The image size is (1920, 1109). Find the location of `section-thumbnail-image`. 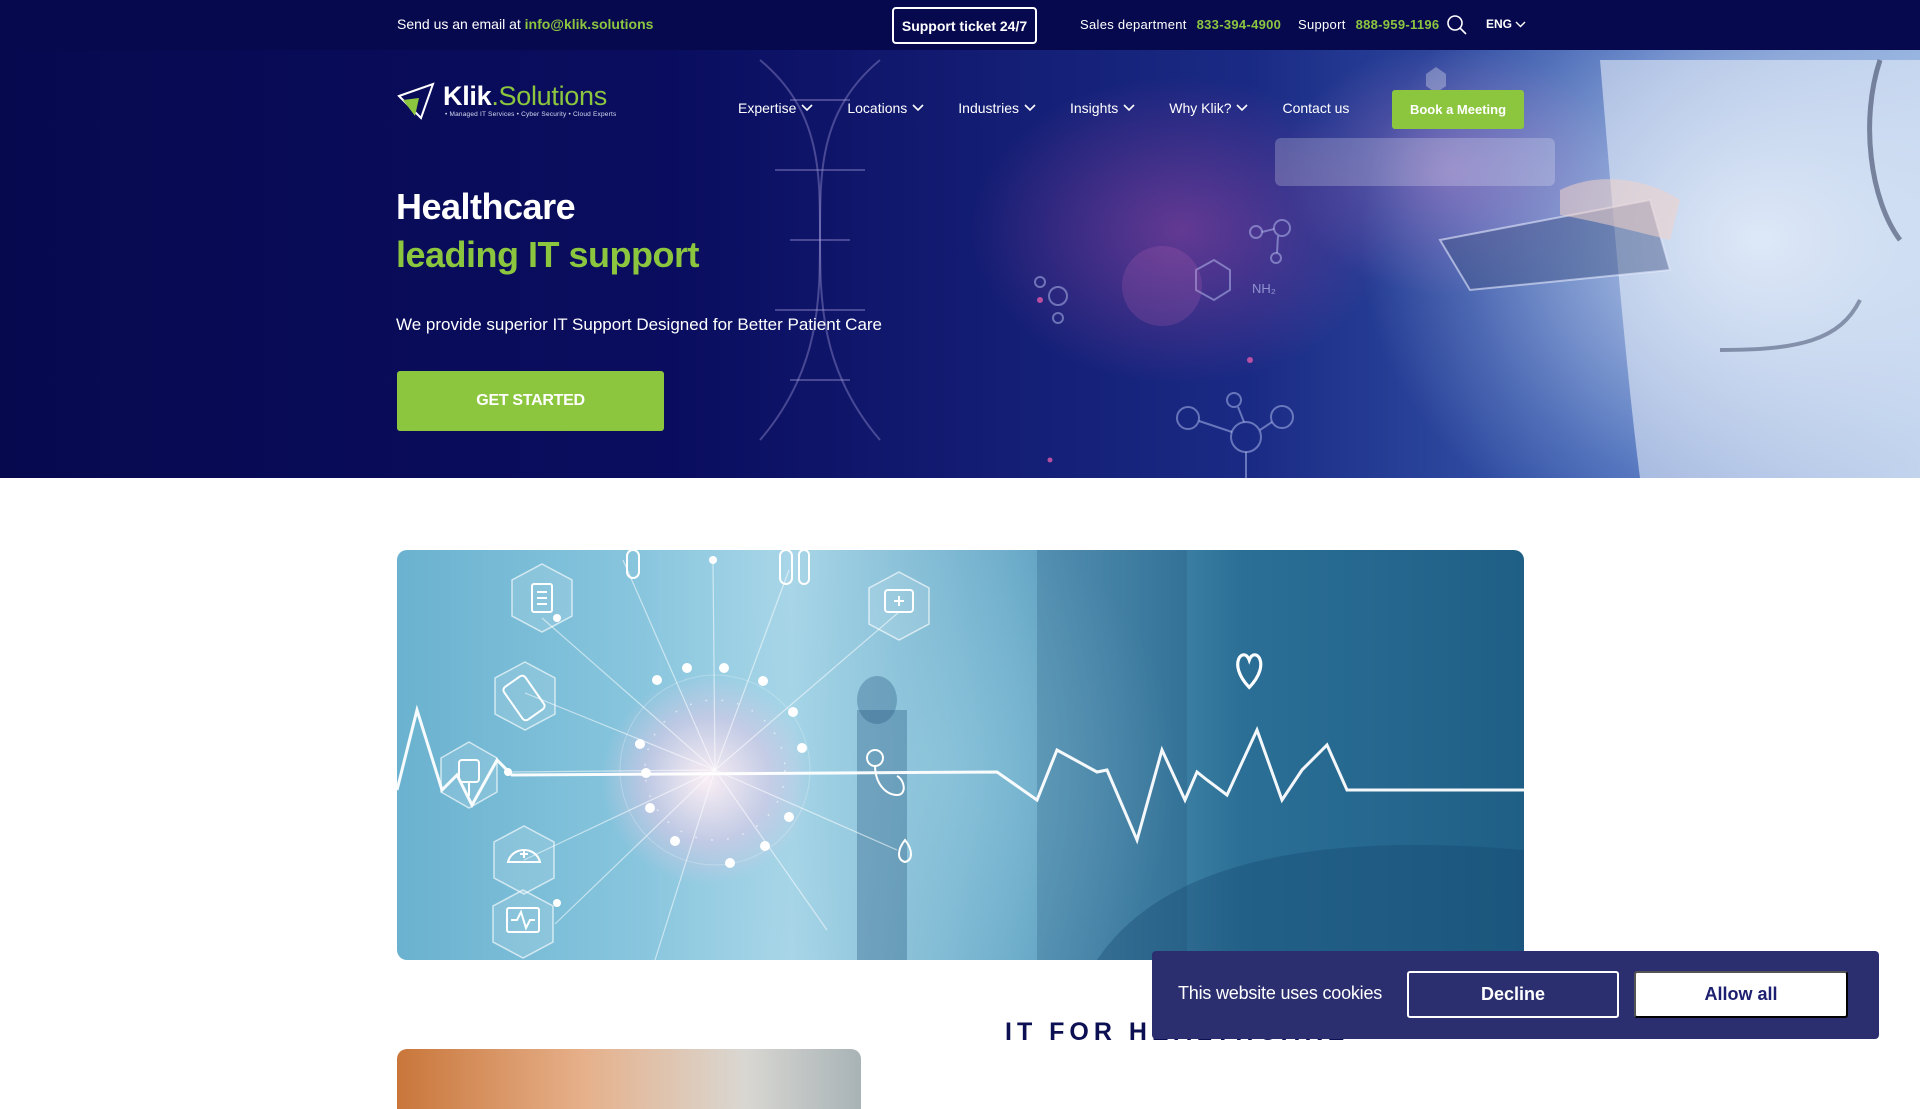

section-thumbnail-image is located at coordinates (629, 1079).